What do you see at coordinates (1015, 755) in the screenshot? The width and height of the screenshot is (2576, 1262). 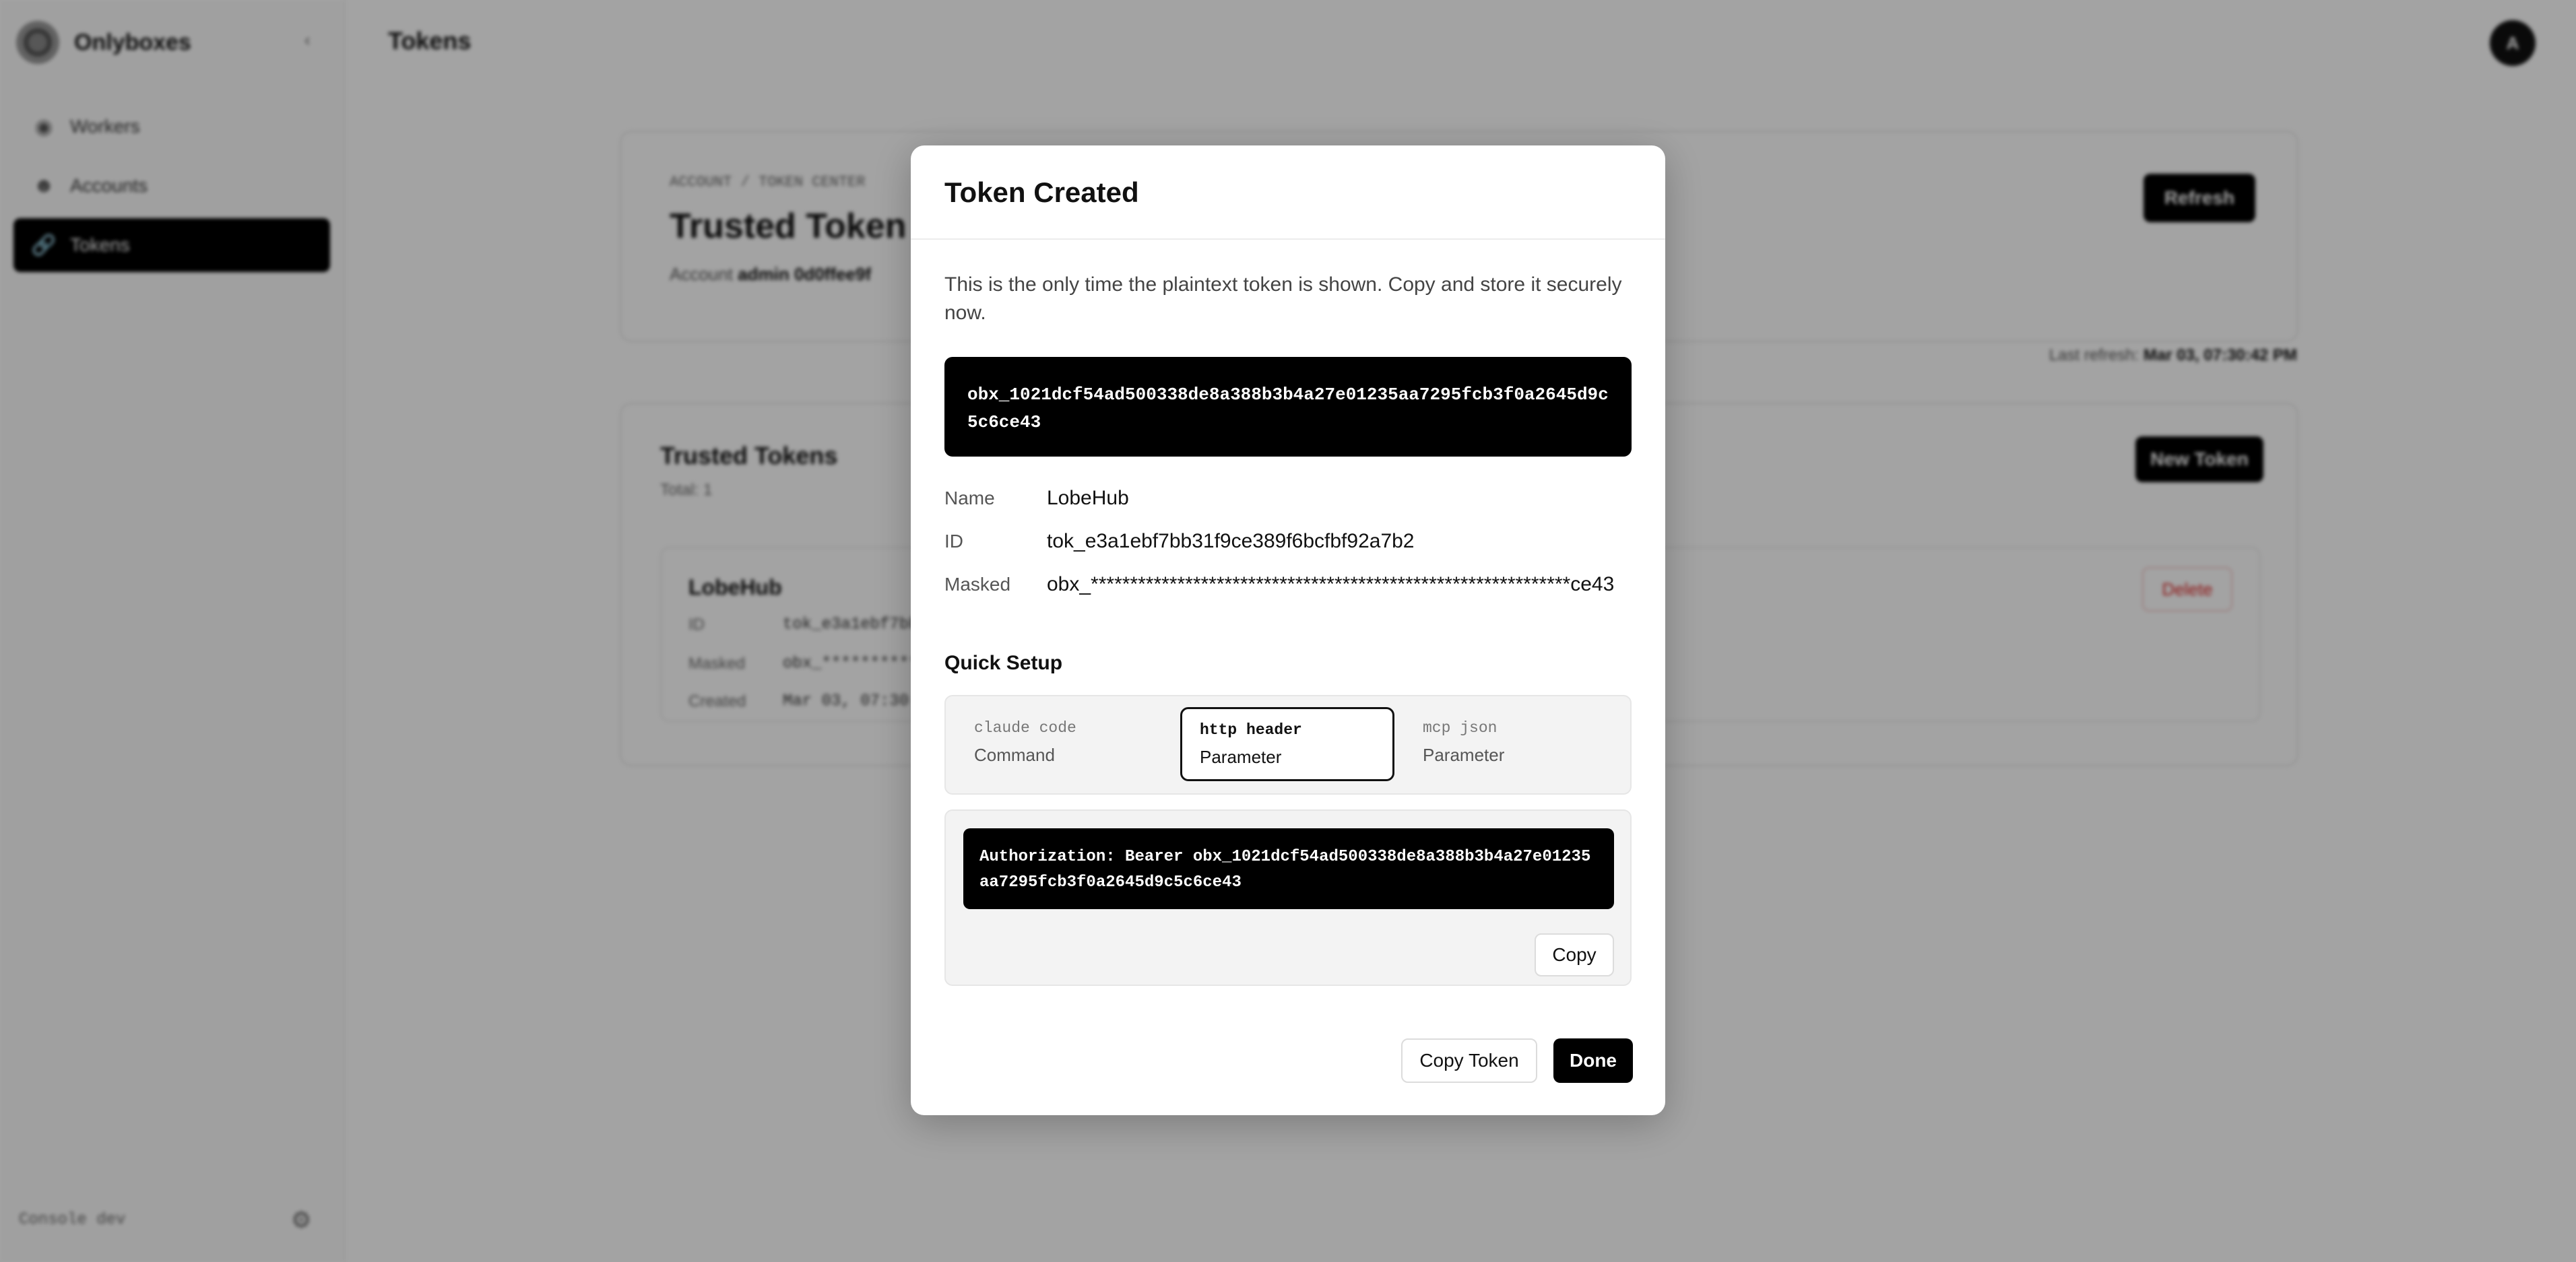 I see `tab-kind: Command` at bounding box center [1015, 755].